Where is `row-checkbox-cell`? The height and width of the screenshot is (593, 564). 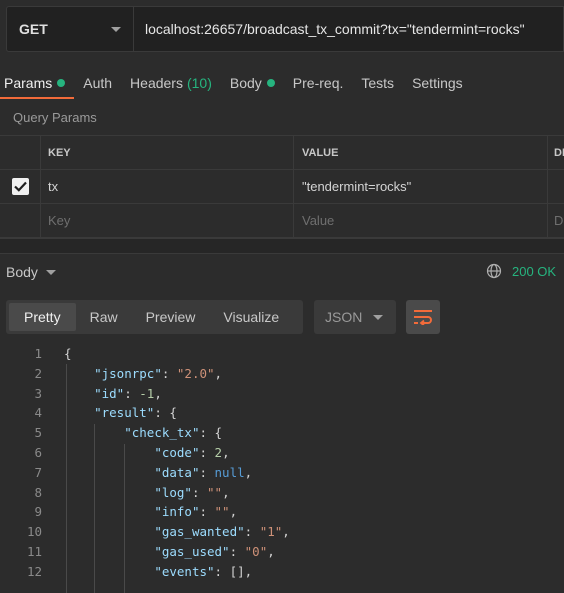 row-checkbox-cell is located at coordinates (20, 186).